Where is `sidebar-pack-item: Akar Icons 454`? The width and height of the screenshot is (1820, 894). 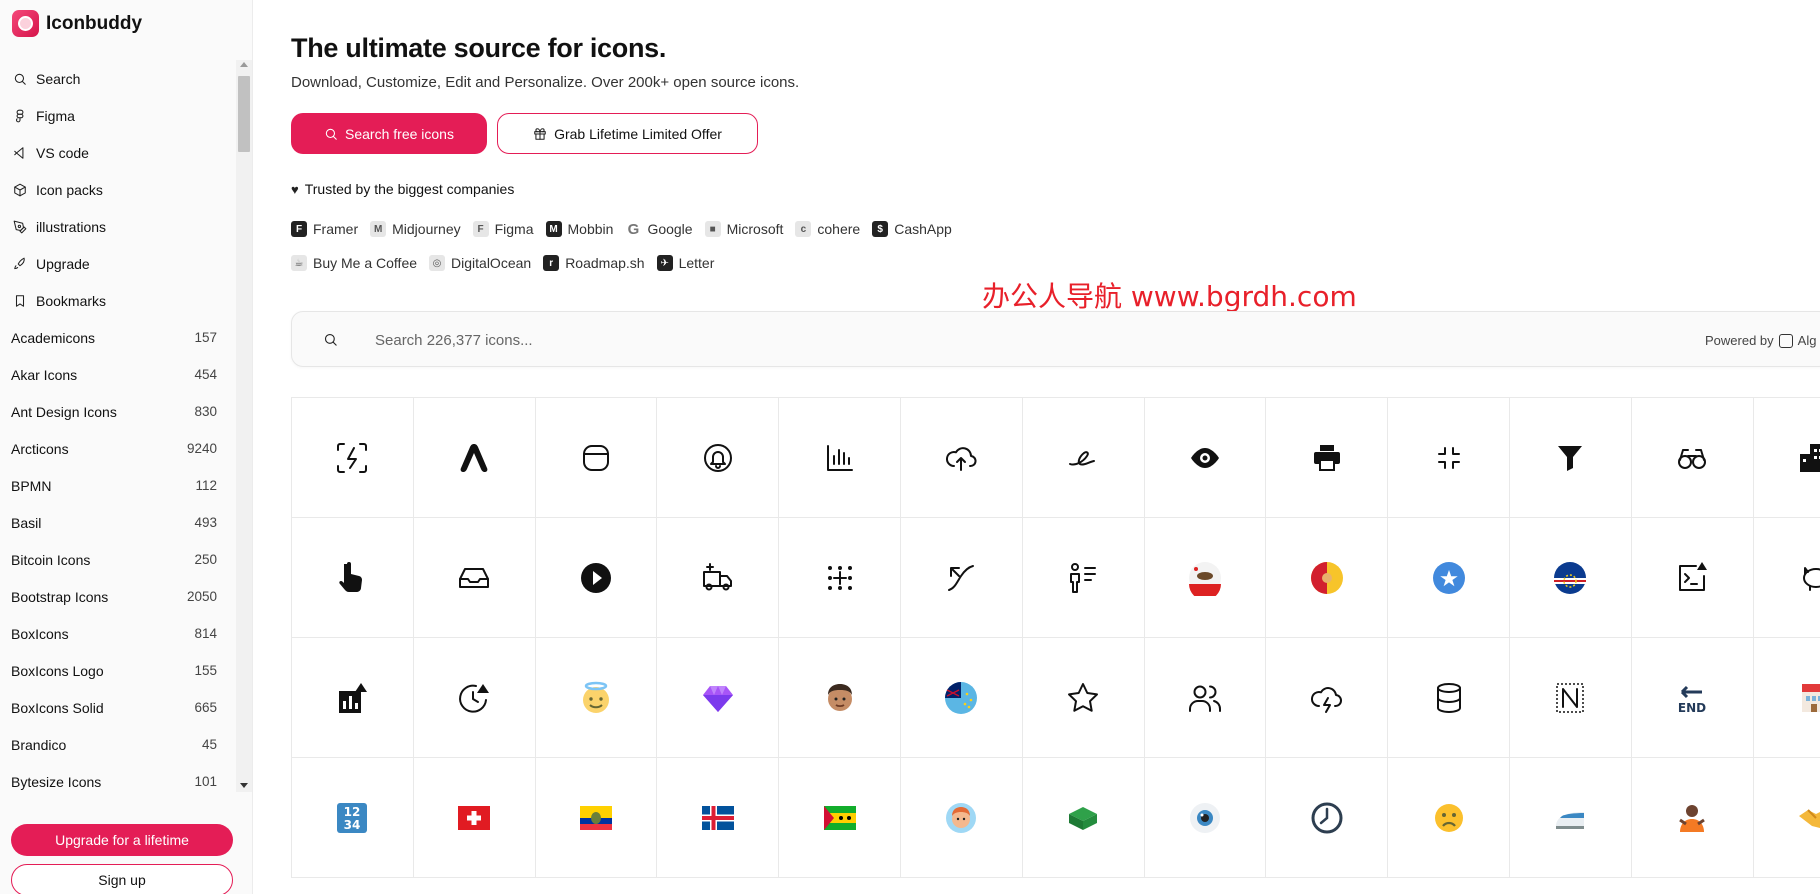
sidebar-pack-item: Akar Icons 454 is located at coordinates (126, 374).